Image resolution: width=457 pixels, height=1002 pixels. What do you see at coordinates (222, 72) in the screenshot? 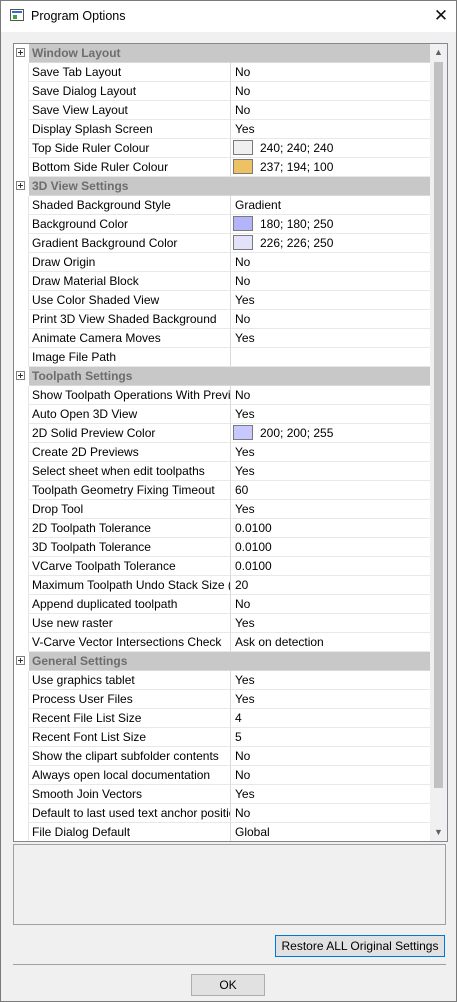
I see `property-row: Save Tab Layout No` at bounding box center [222, 72].